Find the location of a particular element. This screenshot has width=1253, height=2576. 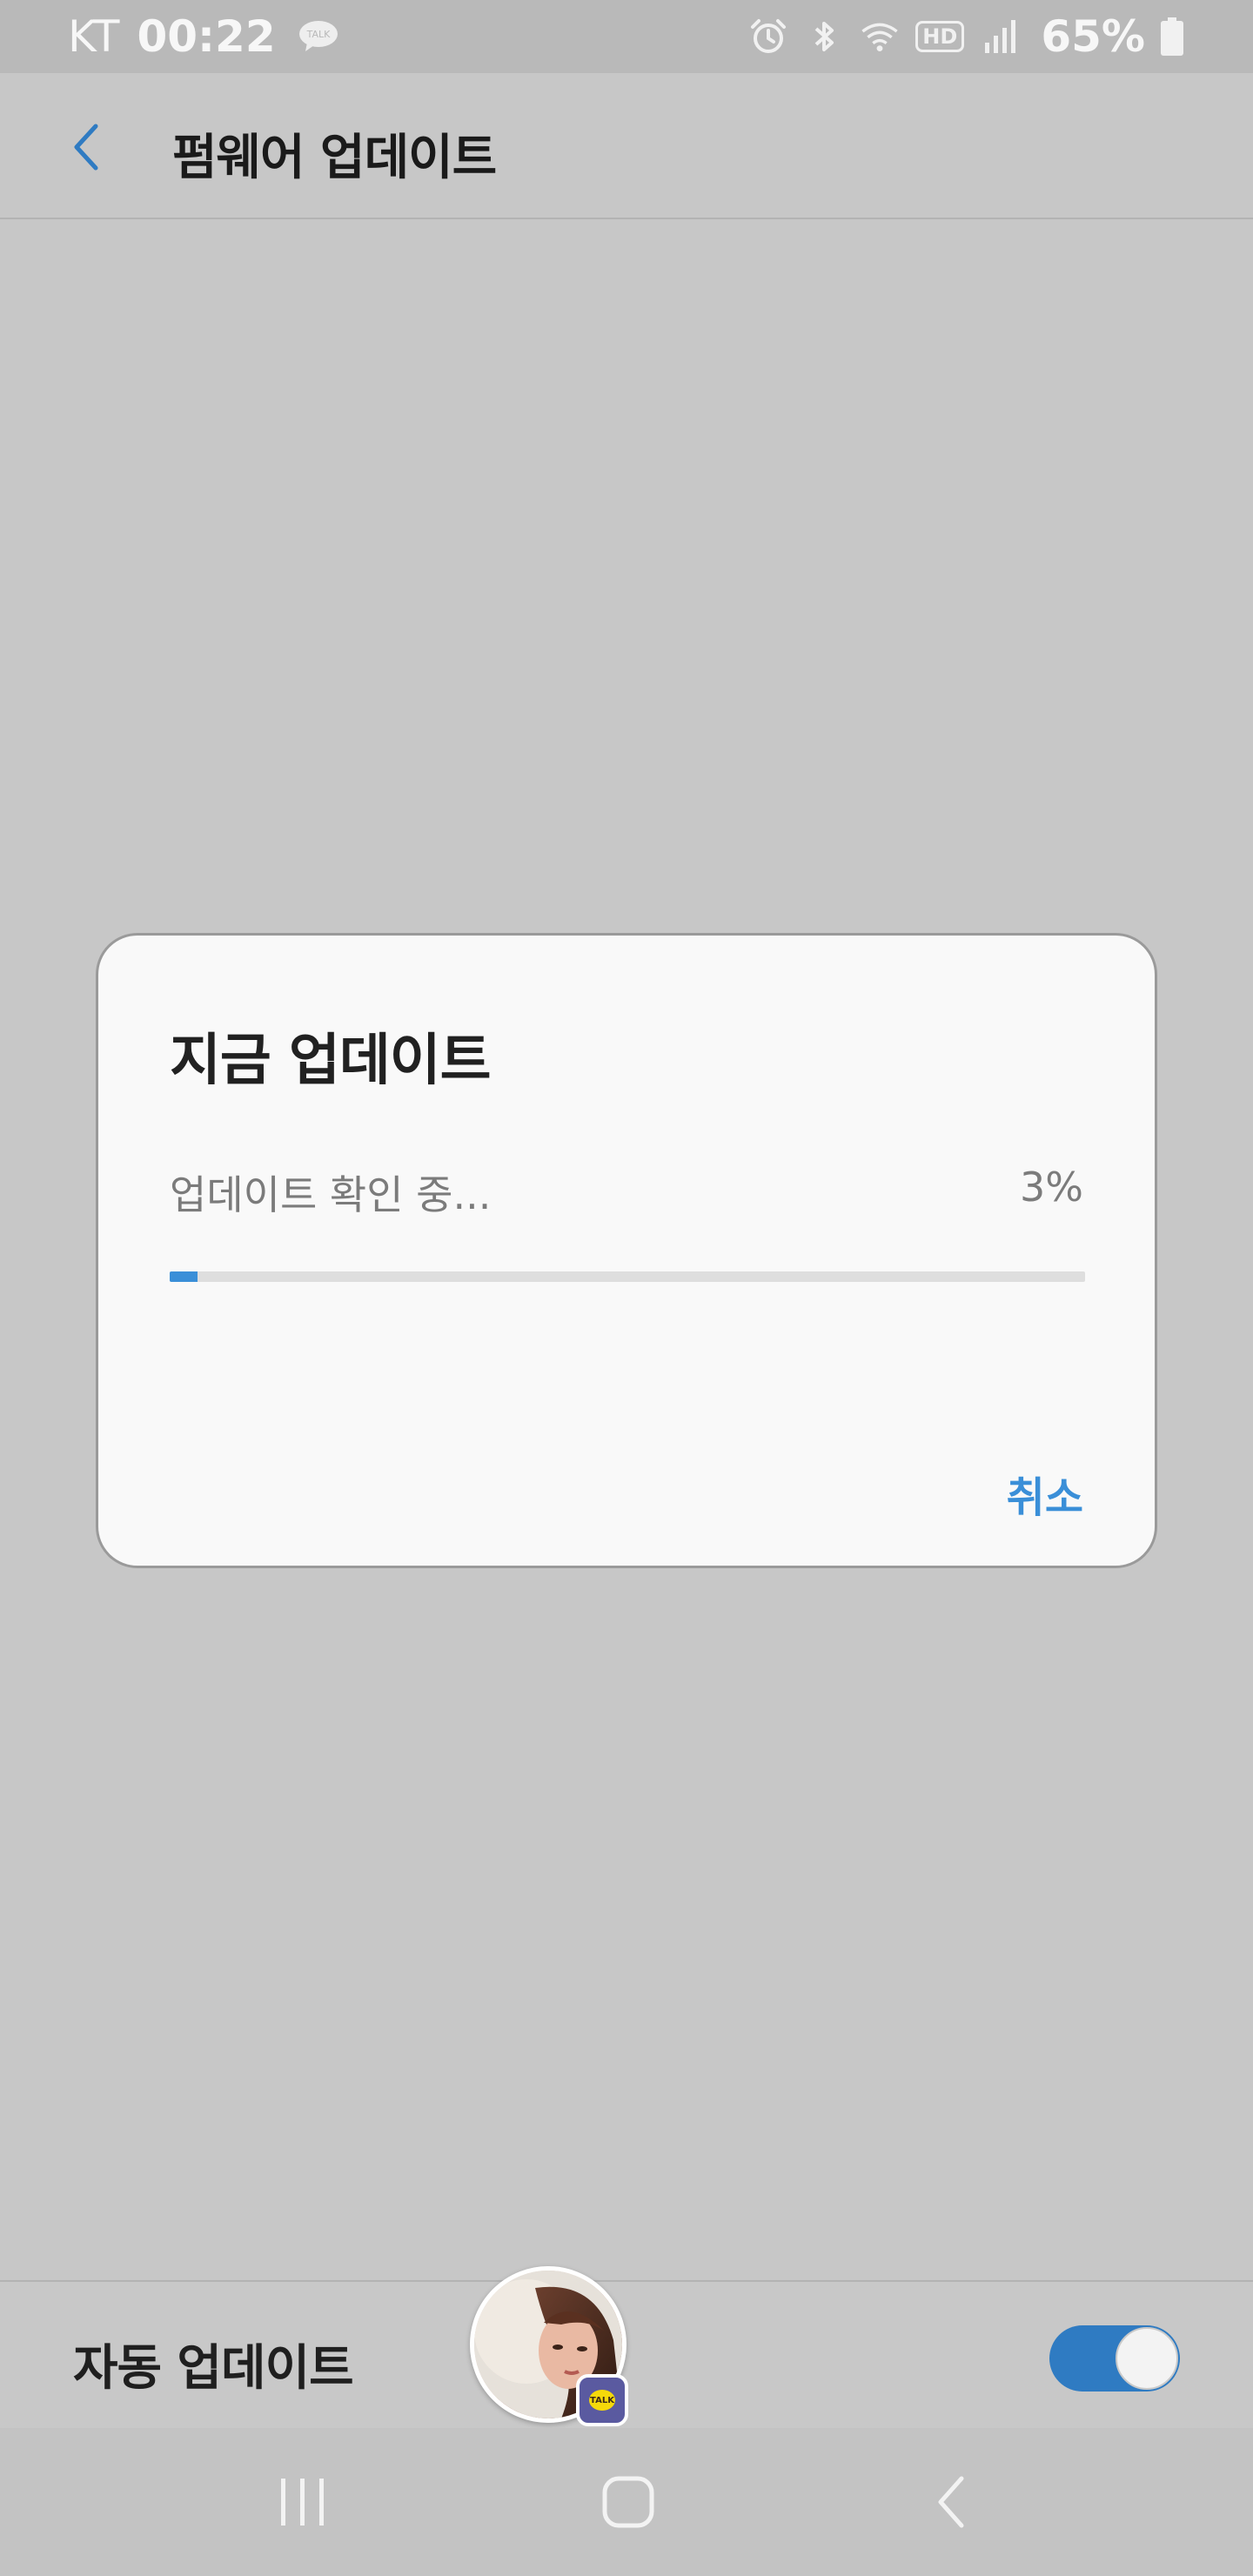

nav-back-button is located at coordinates (954, 2502).